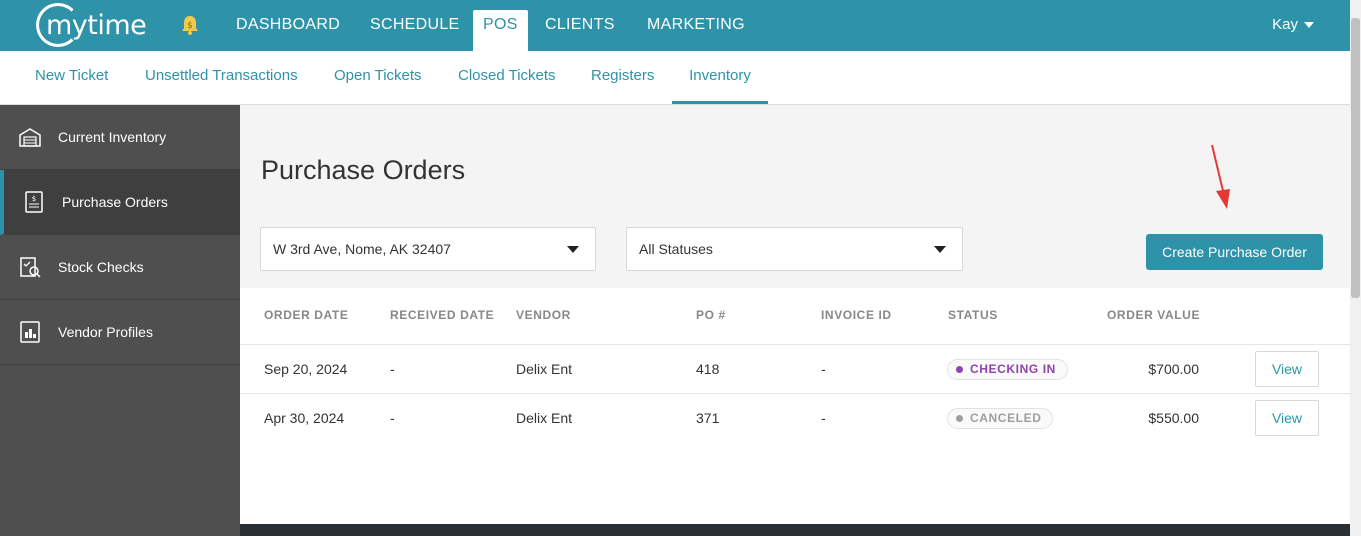  What do you see at coordinates (1285, 24) in the screenshot?
I see `user-name: Kay` at bounding box center [1285, 24].